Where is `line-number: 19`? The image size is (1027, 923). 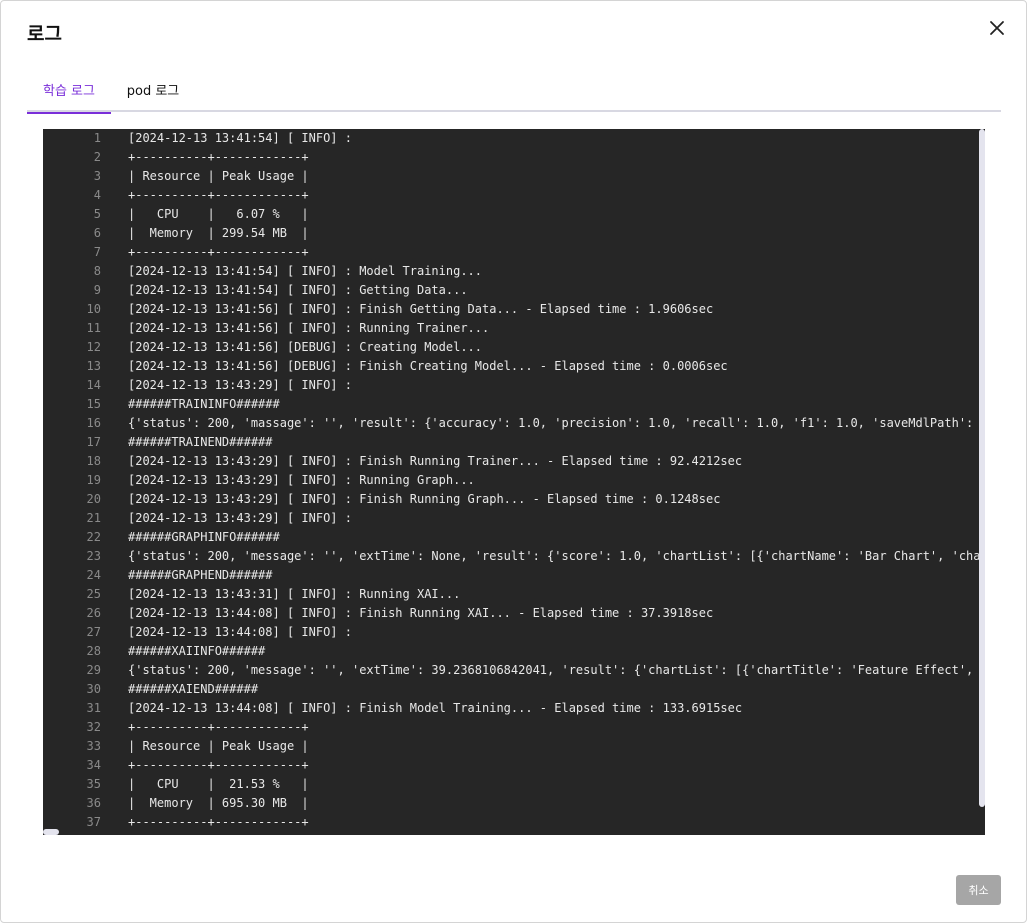
line-number: 19 is located at coordinates (93, 480).